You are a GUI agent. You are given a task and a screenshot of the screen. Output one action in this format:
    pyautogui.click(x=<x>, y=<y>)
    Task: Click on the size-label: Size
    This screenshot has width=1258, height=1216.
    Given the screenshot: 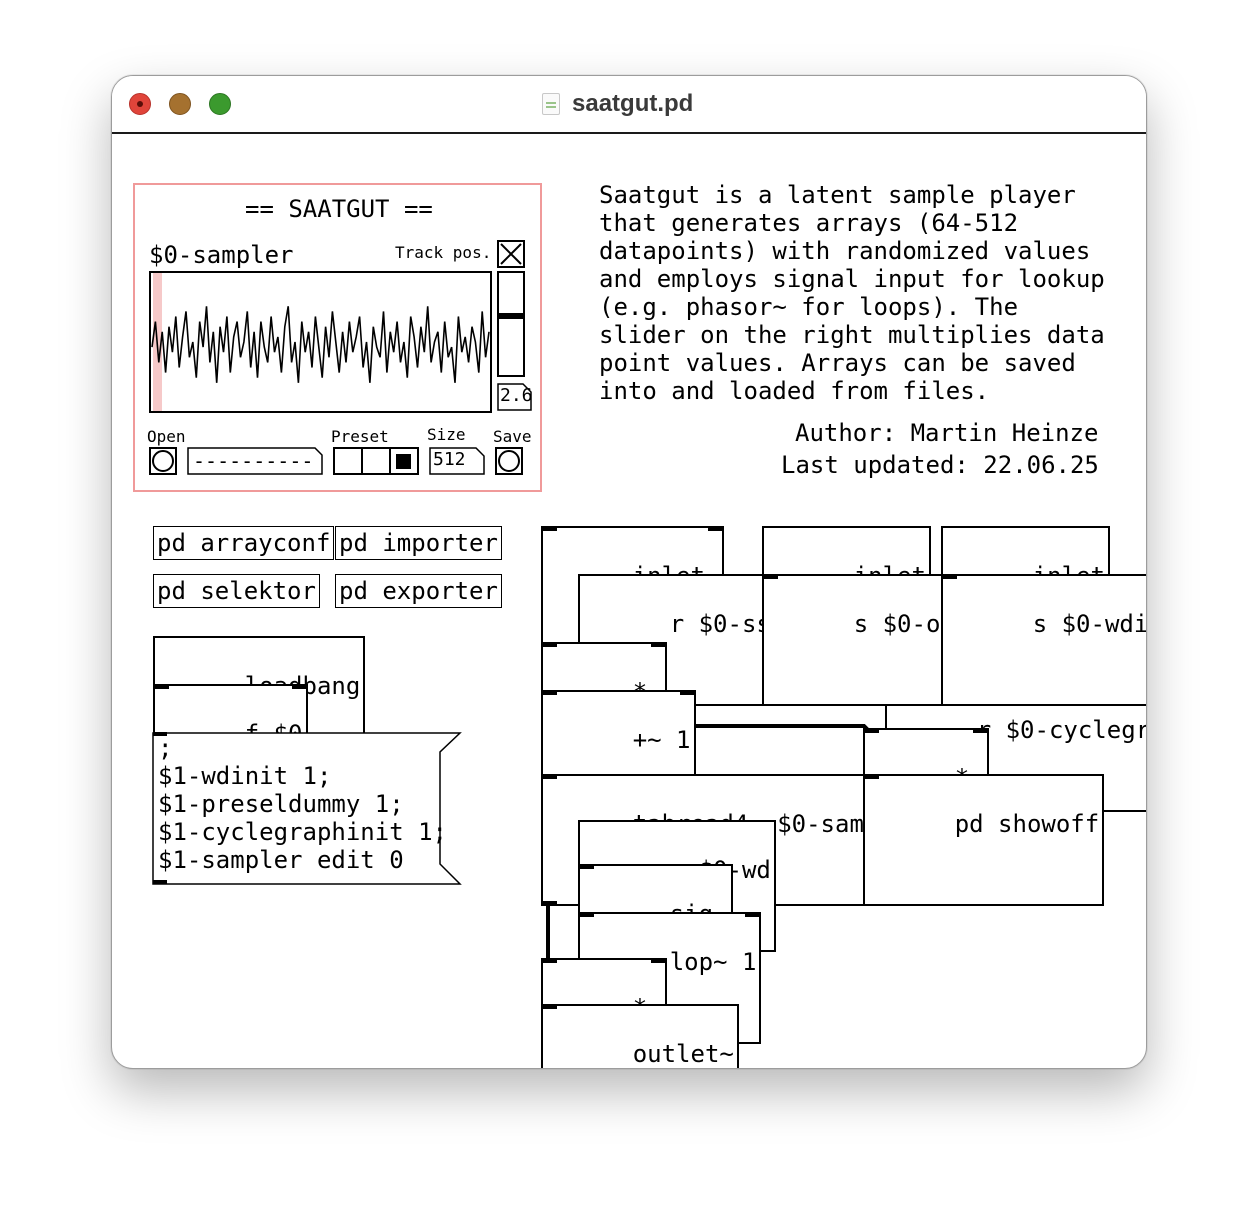 What is the action you would take?
    pyautogui.click(x=446, y=434)
    